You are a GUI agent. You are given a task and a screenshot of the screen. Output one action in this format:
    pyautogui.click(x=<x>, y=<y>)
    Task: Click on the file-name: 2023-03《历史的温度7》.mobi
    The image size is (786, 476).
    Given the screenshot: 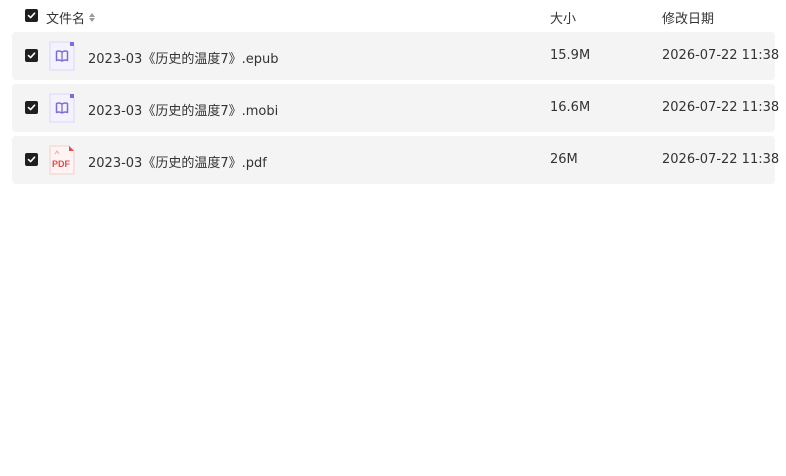 What is the action you would take?
    pyautogui.click(x=183, y=109)
    